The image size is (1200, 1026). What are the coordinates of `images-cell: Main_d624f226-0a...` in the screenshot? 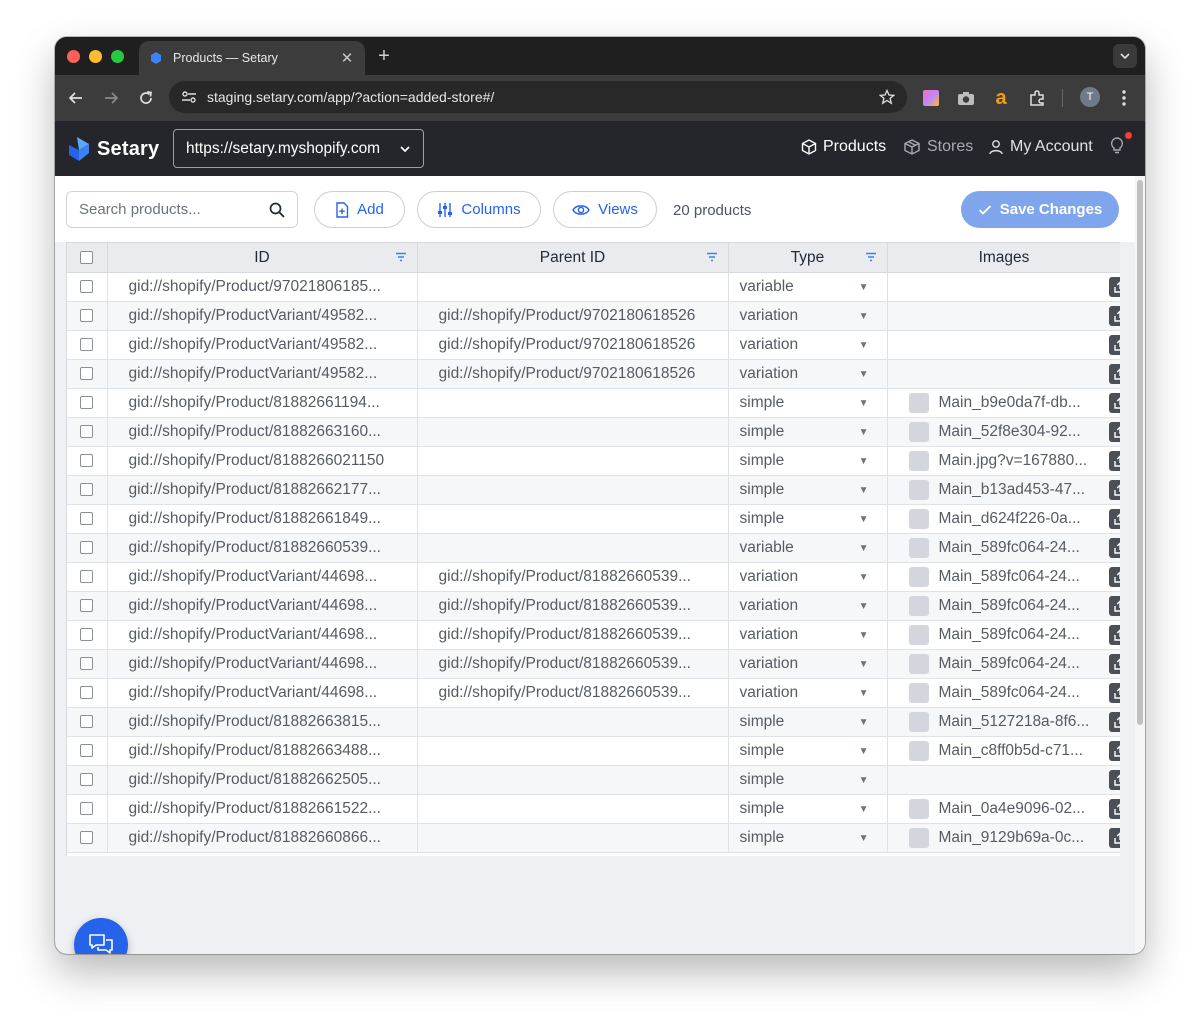 It's located at (1003, 519).